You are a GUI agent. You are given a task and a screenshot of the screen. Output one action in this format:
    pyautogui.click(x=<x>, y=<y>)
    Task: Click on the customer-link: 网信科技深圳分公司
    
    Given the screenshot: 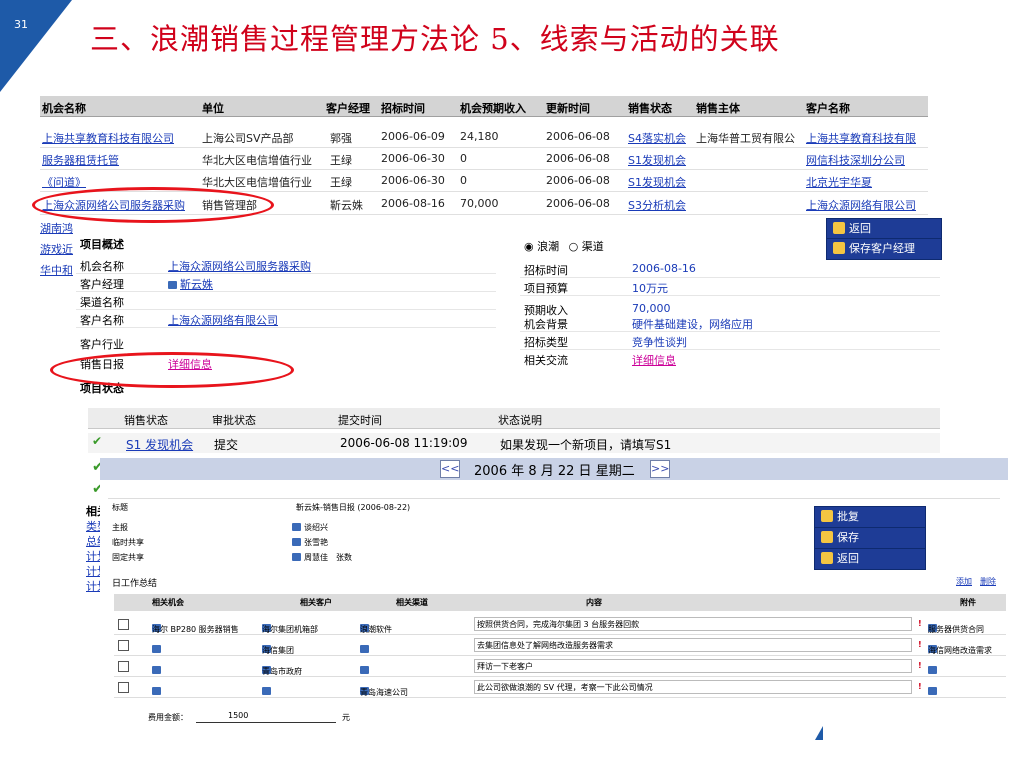 What is the action you would take?
    pyautogui.click(x=855, y=160)
    